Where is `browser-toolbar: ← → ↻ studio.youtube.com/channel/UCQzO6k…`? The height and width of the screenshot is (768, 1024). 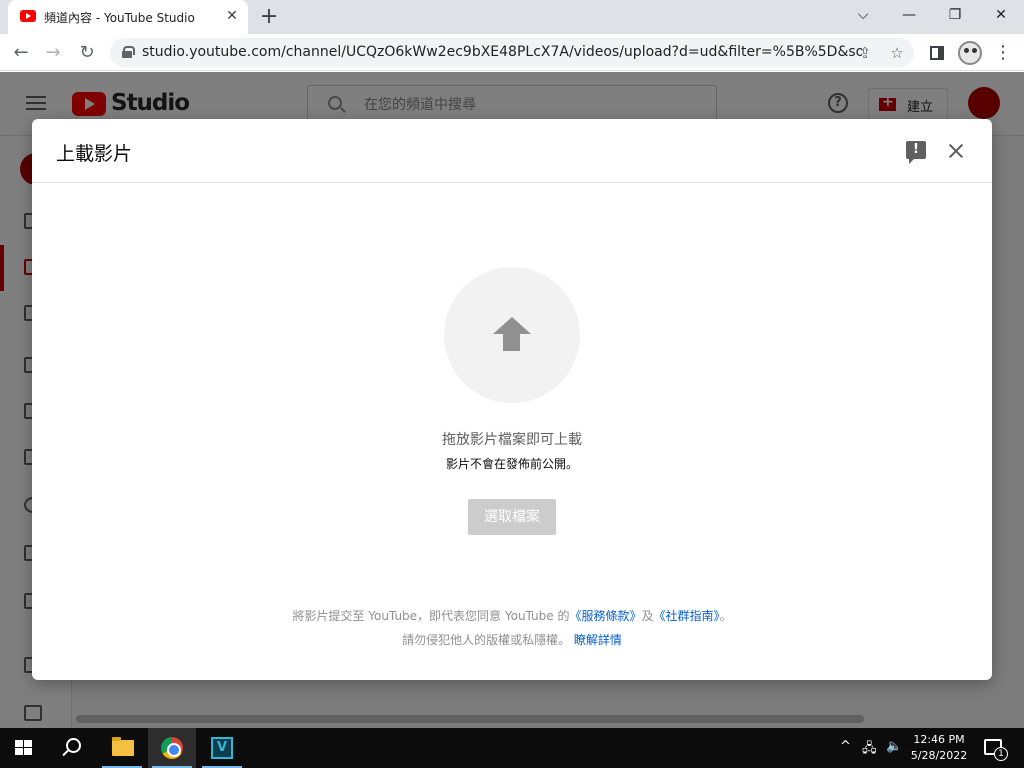 browser-toolbar: ← → ↻ studio.youtube.com/channel/UCQzO6k… is located at coordinates (512, 52).